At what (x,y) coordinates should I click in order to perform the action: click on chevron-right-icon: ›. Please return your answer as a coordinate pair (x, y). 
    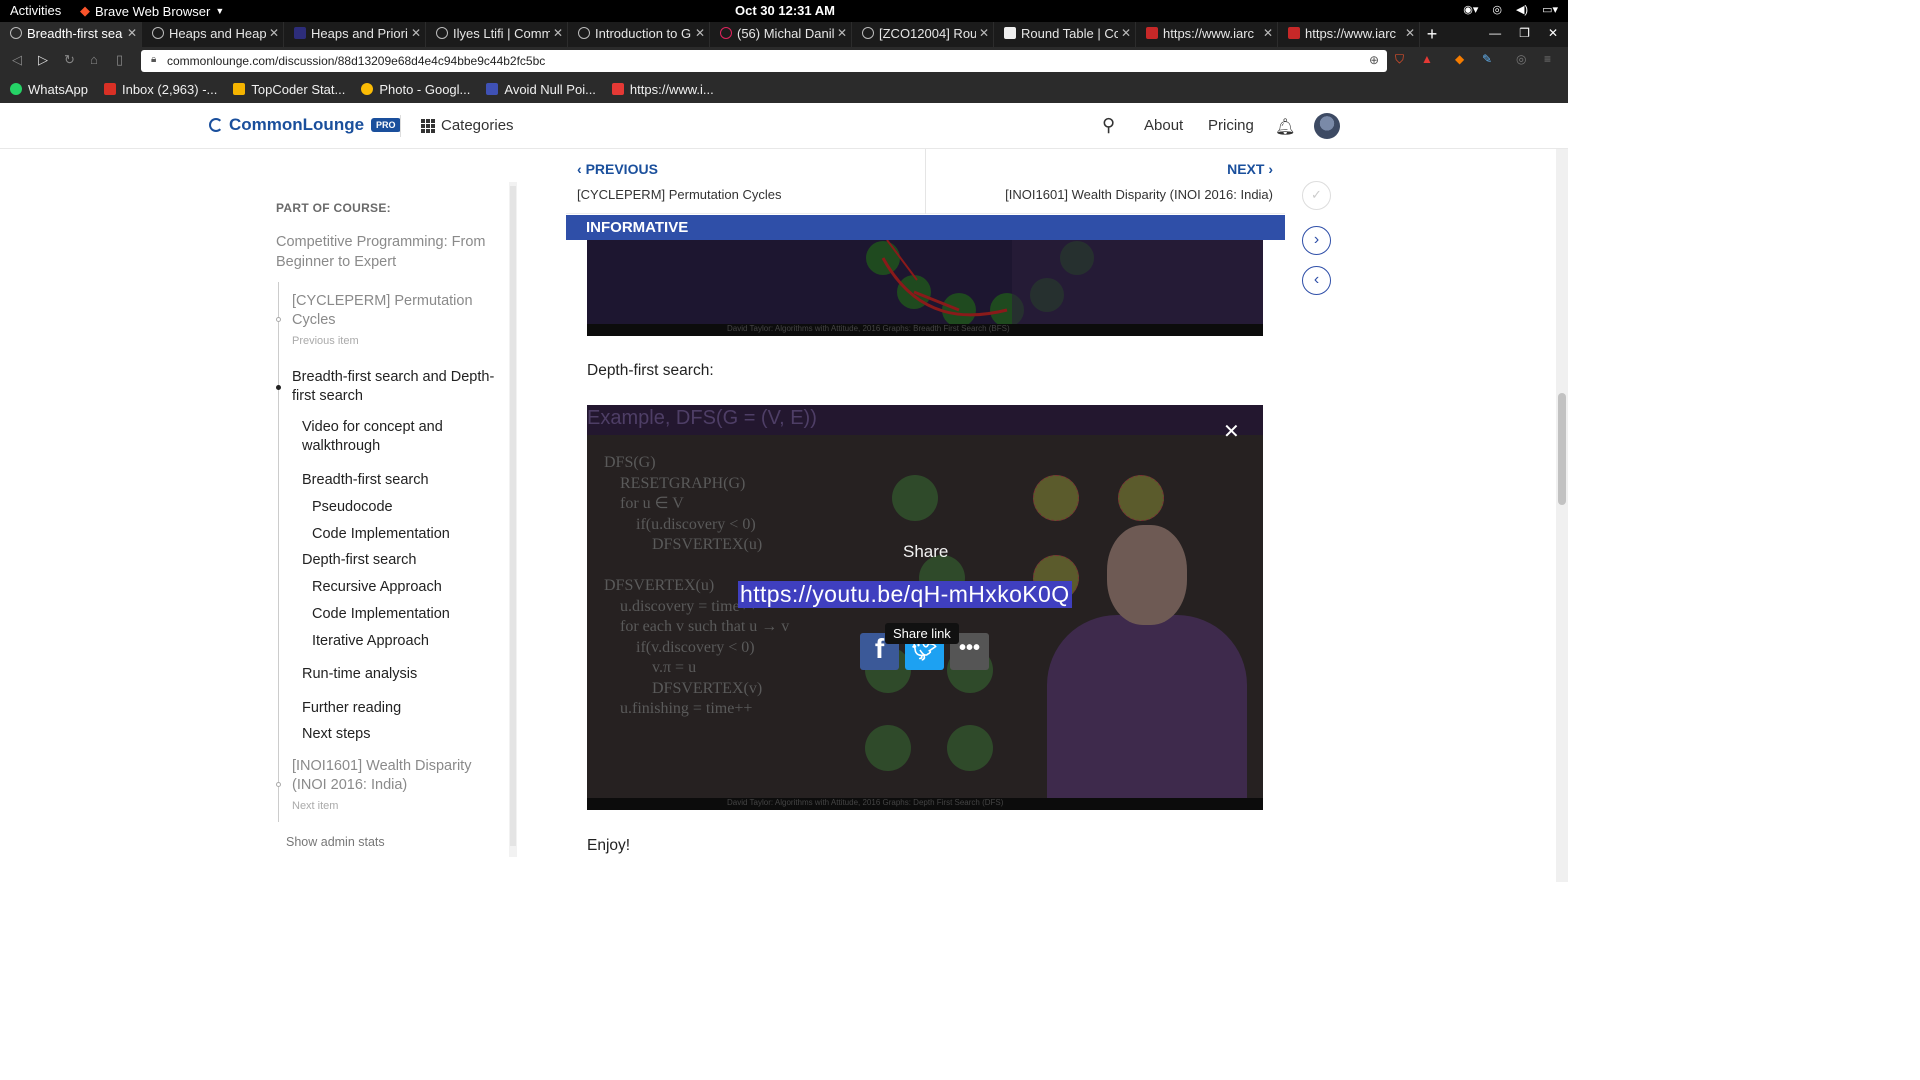
    Looking at the image, I should click on (1316, 239).